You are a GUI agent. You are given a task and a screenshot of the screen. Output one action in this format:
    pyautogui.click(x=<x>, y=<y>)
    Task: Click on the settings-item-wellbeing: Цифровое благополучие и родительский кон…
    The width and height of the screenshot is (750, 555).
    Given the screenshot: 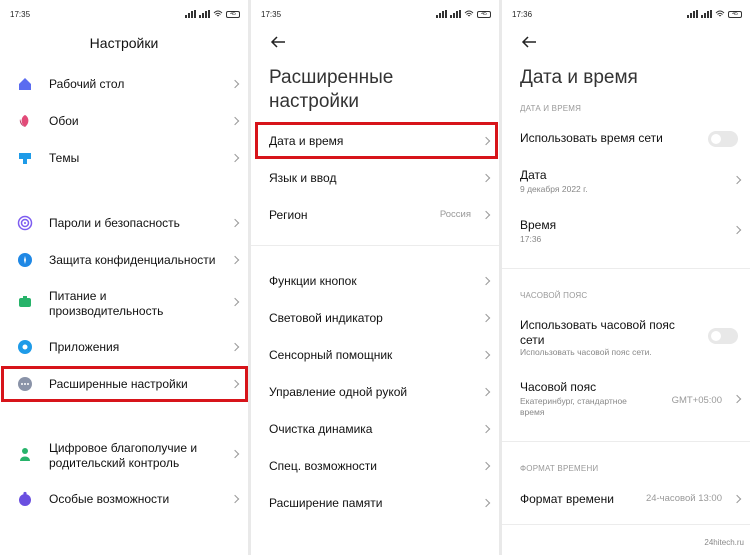 What is the action you would take?
    pyautogui.click(x=124, y=456)
    